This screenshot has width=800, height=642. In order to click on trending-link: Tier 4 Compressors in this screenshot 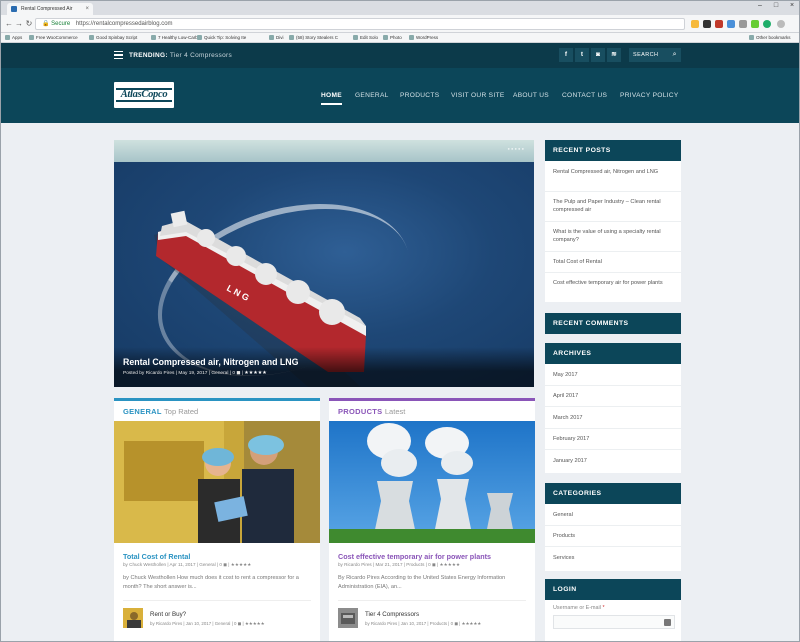, I will do `click(201, 55)`.